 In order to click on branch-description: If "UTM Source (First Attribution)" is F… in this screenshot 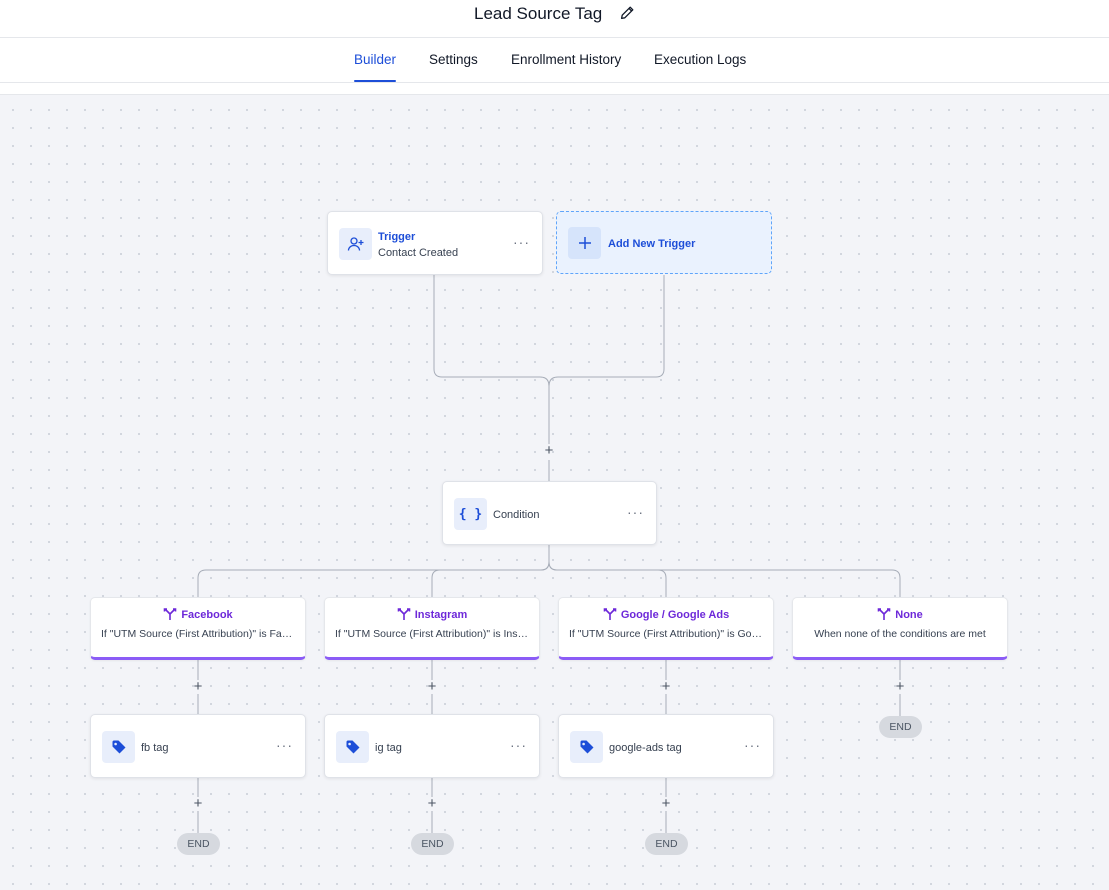, I will do `click(198, 634)`.